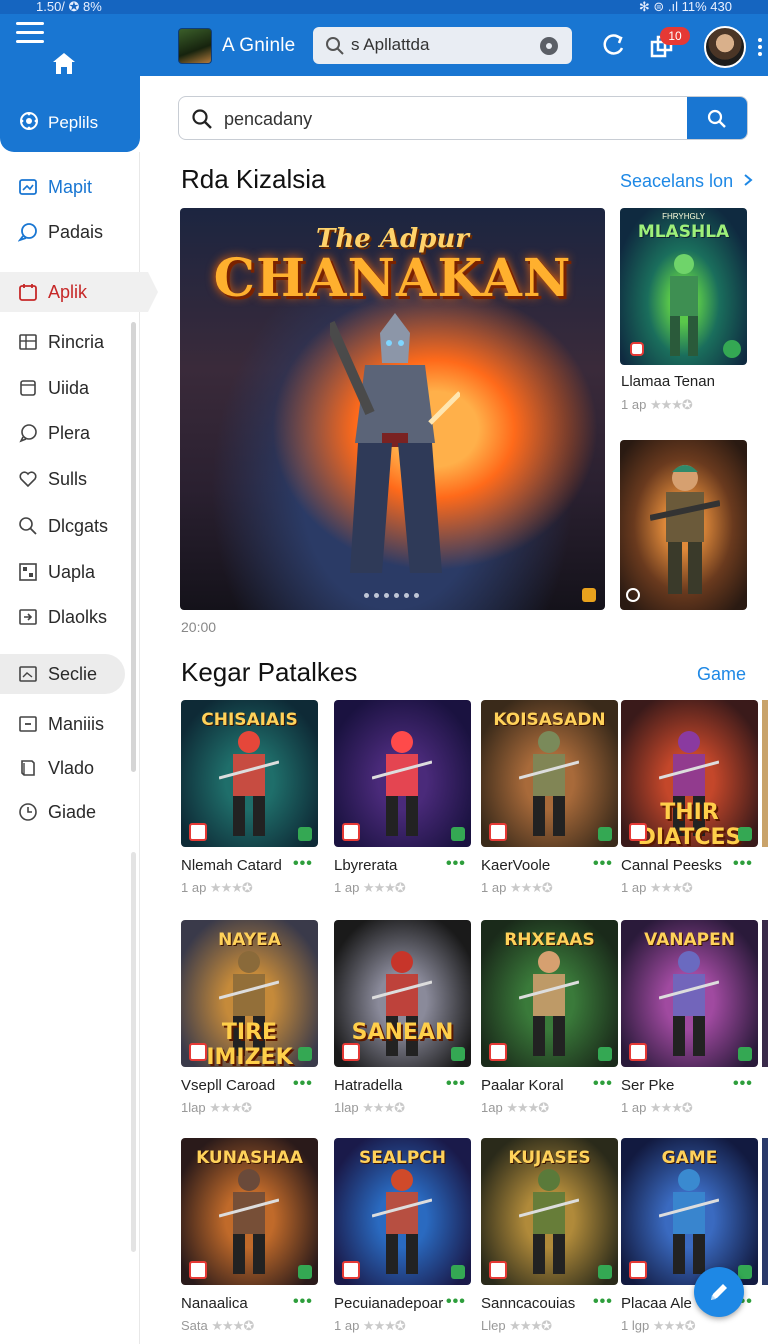 The width and height of the screenshot is (768, 1344). Describe the element at coordinates (249, 993) in the screenshot. I see `game-card-art: NAYEA TIRE IMIZEK` at that location.